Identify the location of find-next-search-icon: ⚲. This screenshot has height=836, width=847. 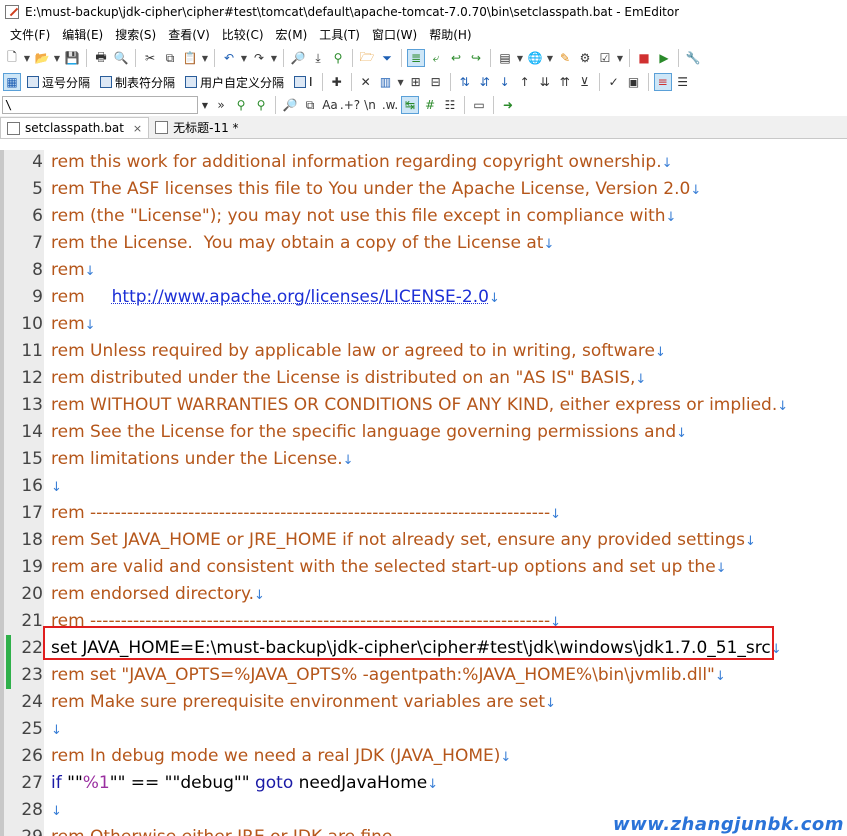
(261, 105).